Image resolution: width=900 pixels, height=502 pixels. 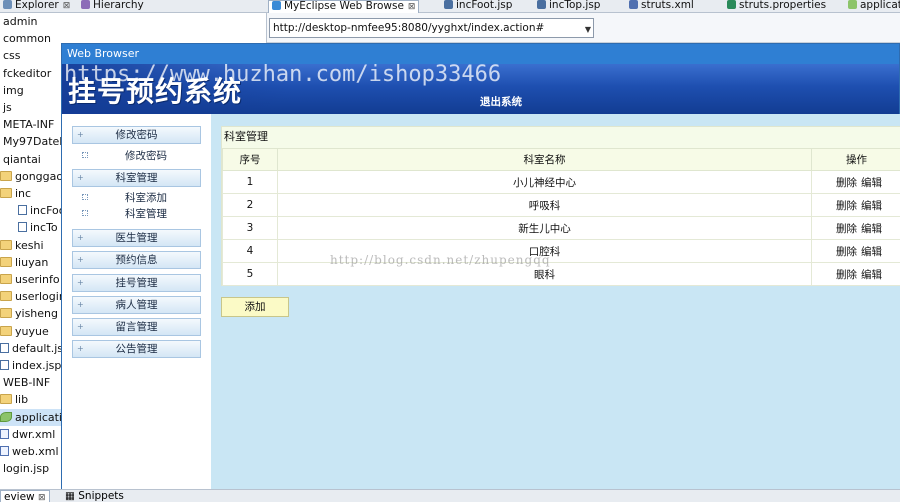 What do you see at coordinates (478, 6) in the screenshot?
I see `ide-tab-3: incFoot.jsp` at bounding box center [478, 6].